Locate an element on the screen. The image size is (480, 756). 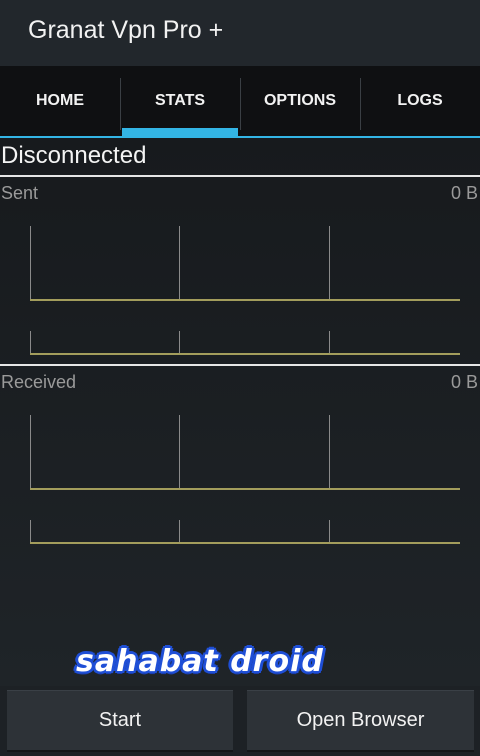
sent-graph is located at coordinates (245, 263).